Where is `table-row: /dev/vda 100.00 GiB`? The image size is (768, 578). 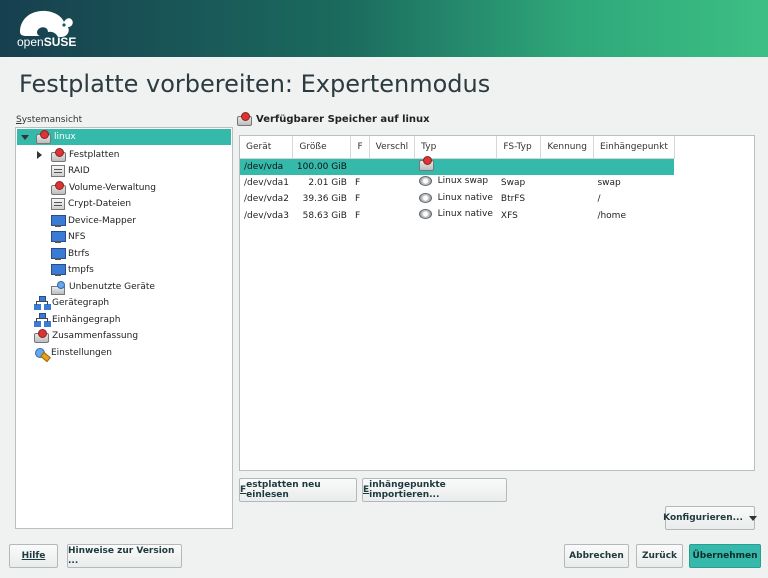
table-row: /dev/vda 100.00 GiB is located at coordinates (457, 165).